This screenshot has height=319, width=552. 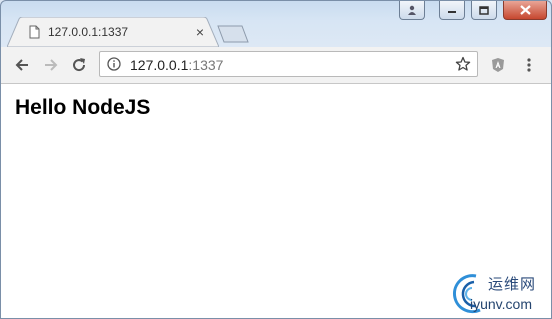 I want to click on url-text: 127.0.0.1:1337, so click(x=176, y=65).